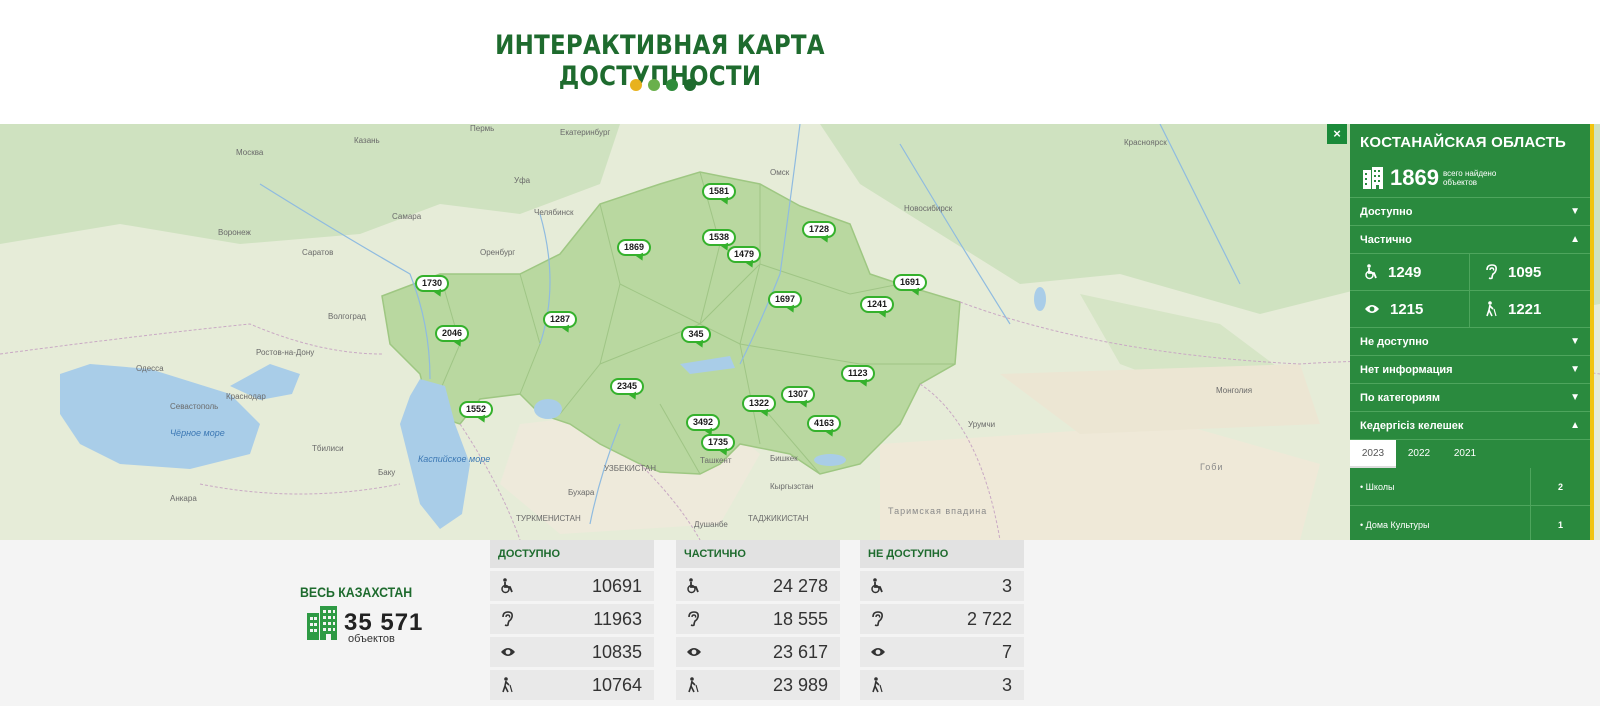 The height and width of the screenshot is (706, 1600). Describe the element at coordinates (718, 442) in the screenshot. I see `region-marker: 1735` at that location.